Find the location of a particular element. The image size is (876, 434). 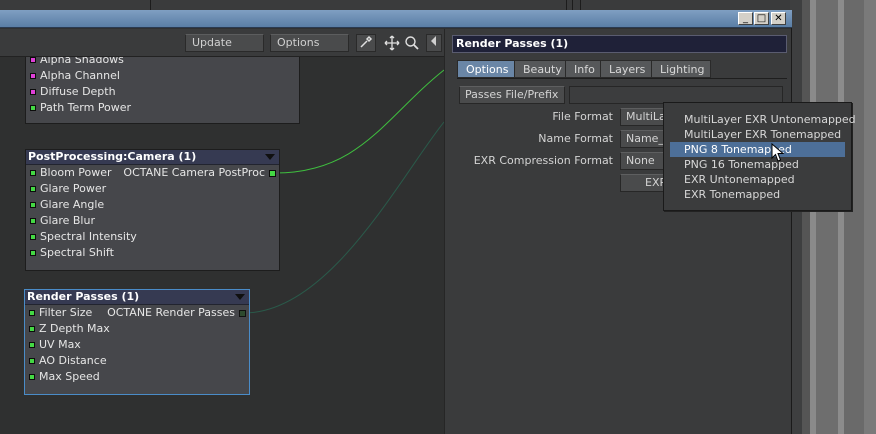

port-glare-angle: Glare Angle is located at coordinates (152, 205).